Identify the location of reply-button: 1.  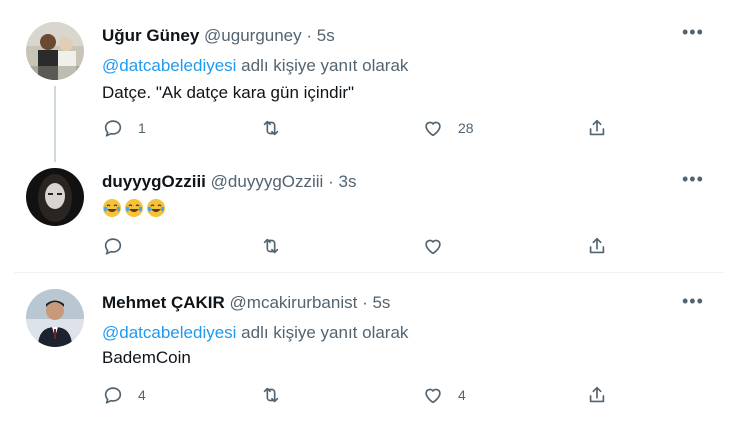
(124, 128).